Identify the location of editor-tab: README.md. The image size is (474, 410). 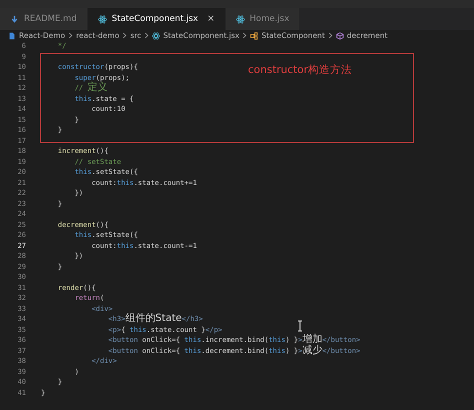
(43, 19).